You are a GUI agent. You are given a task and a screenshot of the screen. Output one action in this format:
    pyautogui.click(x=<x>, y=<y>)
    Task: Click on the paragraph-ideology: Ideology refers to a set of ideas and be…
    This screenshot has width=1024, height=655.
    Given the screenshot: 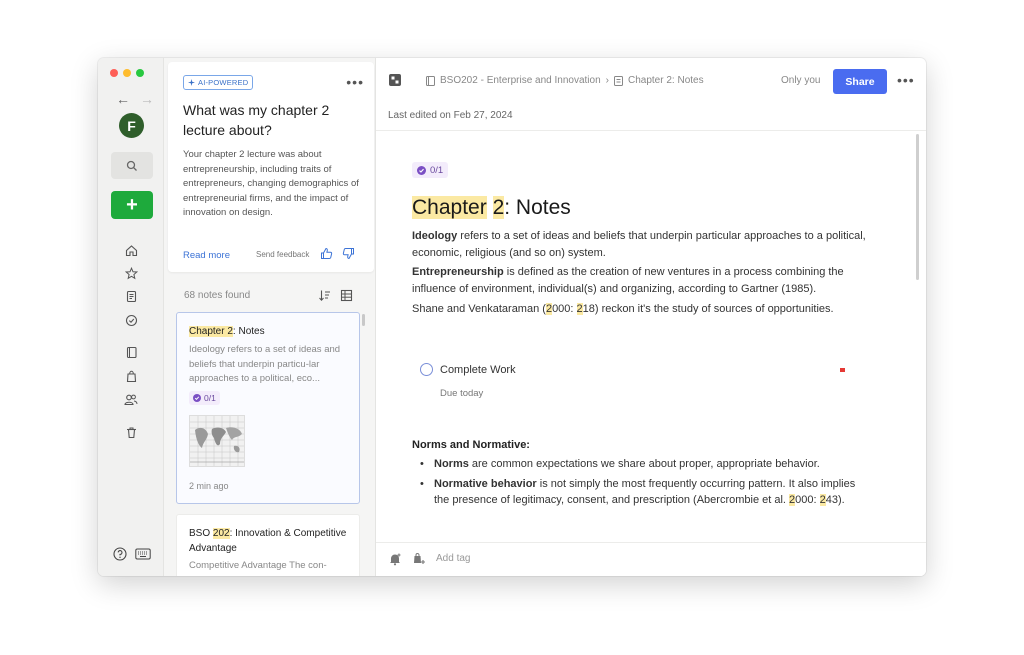 What is the action you would take?
    pyautogui.click(x=647, y=244)
    